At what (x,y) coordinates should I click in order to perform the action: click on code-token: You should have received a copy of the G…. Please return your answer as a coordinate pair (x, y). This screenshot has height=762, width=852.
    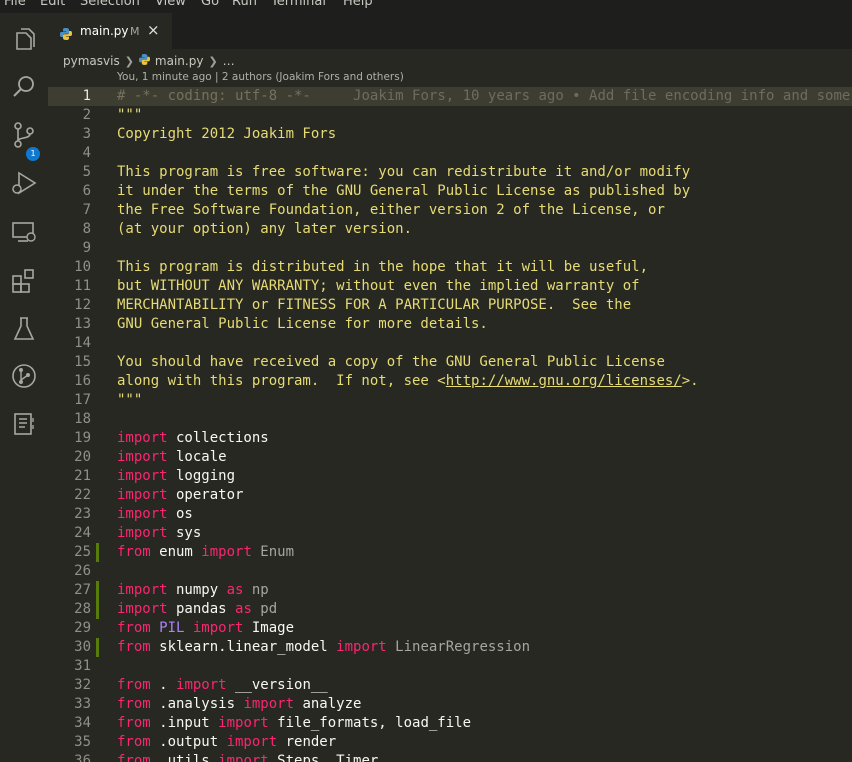
    Looking at the image, I should click on (391, 362).